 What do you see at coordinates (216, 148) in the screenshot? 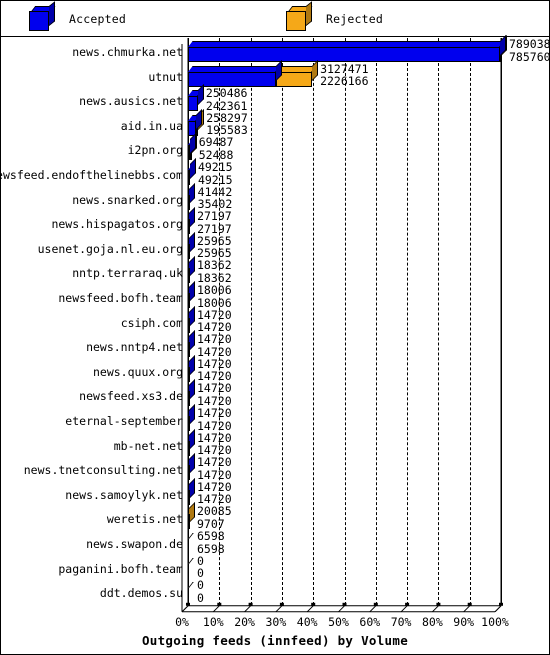
I see `bar-value-labels: 69487 52488` at bounding box center [216, 148].